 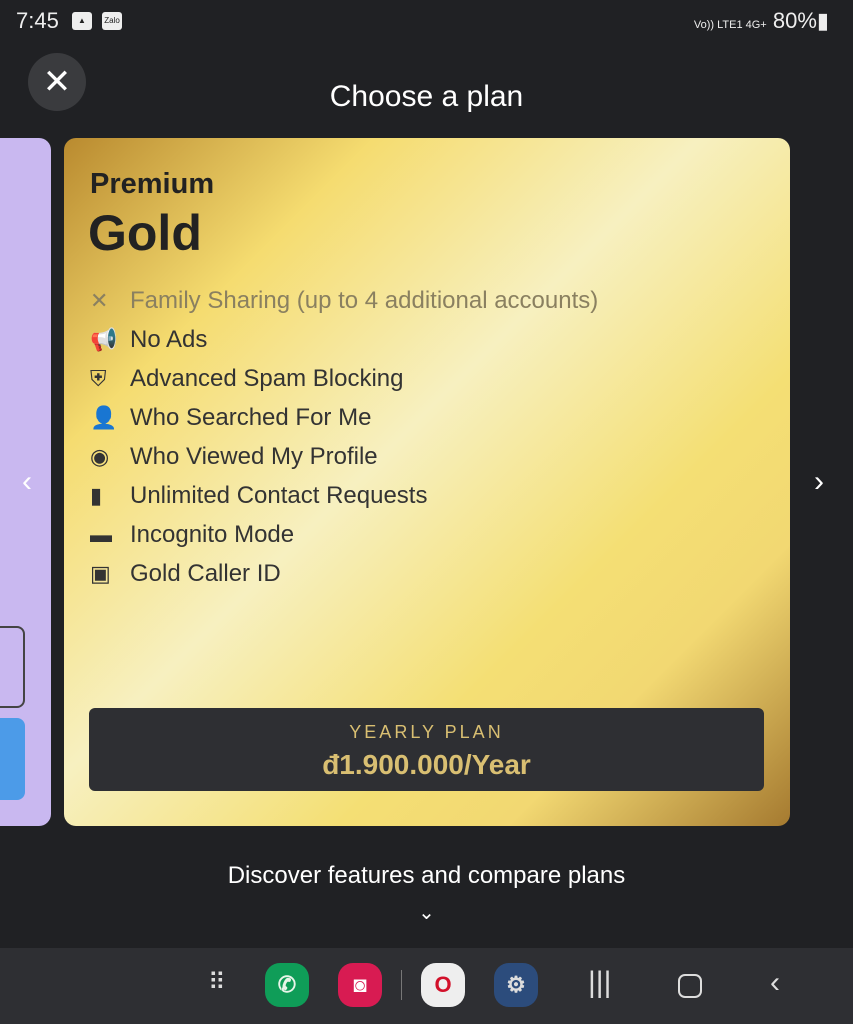 What do you see at coordinates (192, 534) in the screenshot?
I see `feature-item: ▬ Incognito Mode` at bounding box center [192, 534].